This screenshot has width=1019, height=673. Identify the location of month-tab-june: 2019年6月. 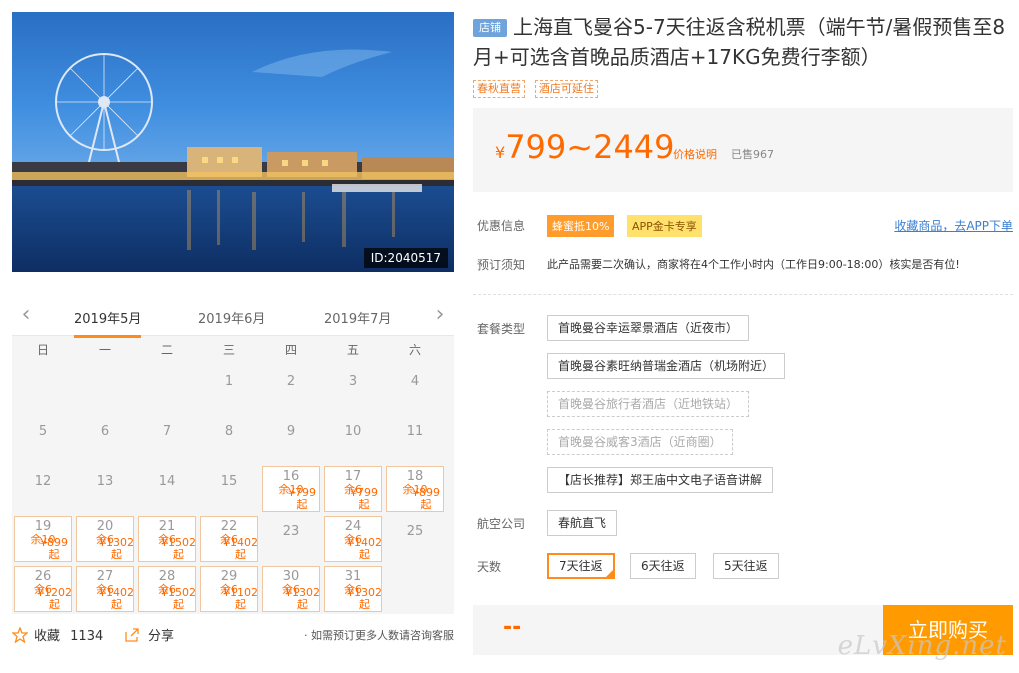
(231, 321).